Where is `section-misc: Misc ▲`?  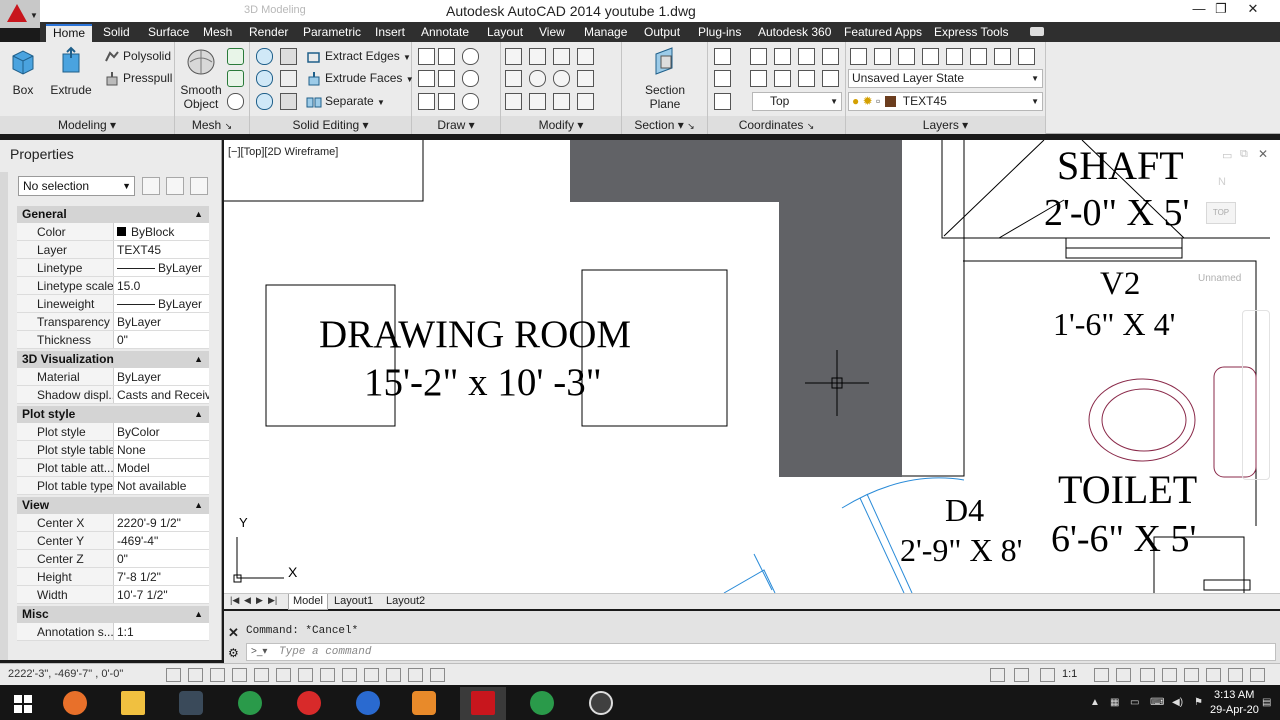 section-misc: Misc ▲ is located at coordinates (113, 614).